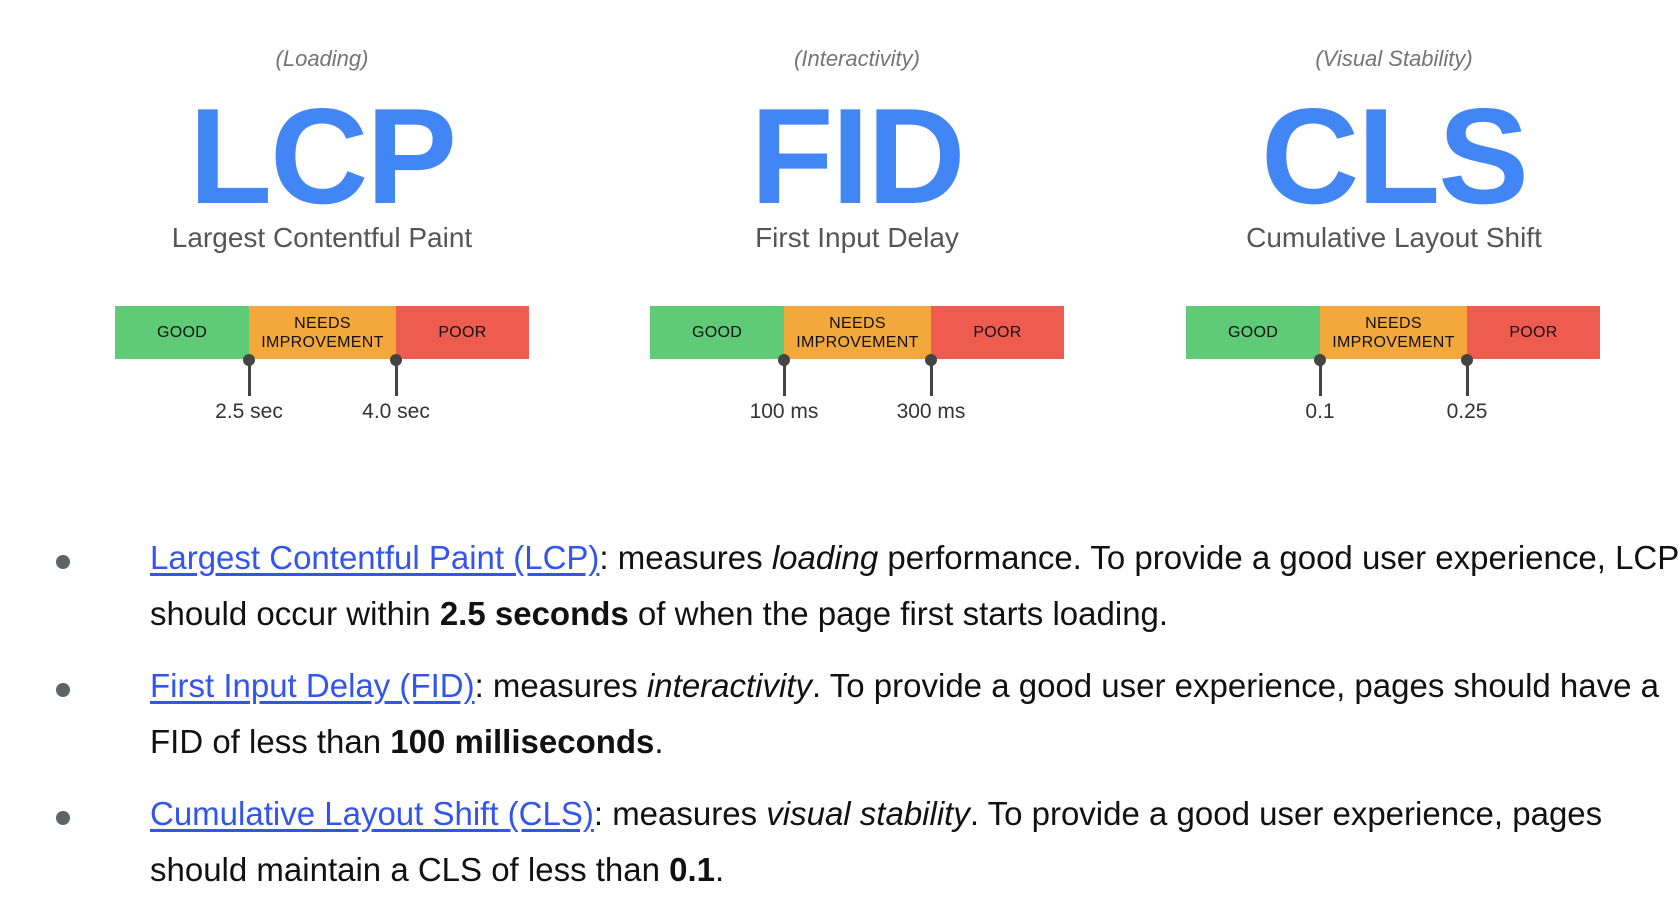 This screenshot has height=922, width=1680. What do you see at coordinates (784, 411) in the screenshot?
I see `threshold-label: 100 ms` at bounding box center [784, 411].